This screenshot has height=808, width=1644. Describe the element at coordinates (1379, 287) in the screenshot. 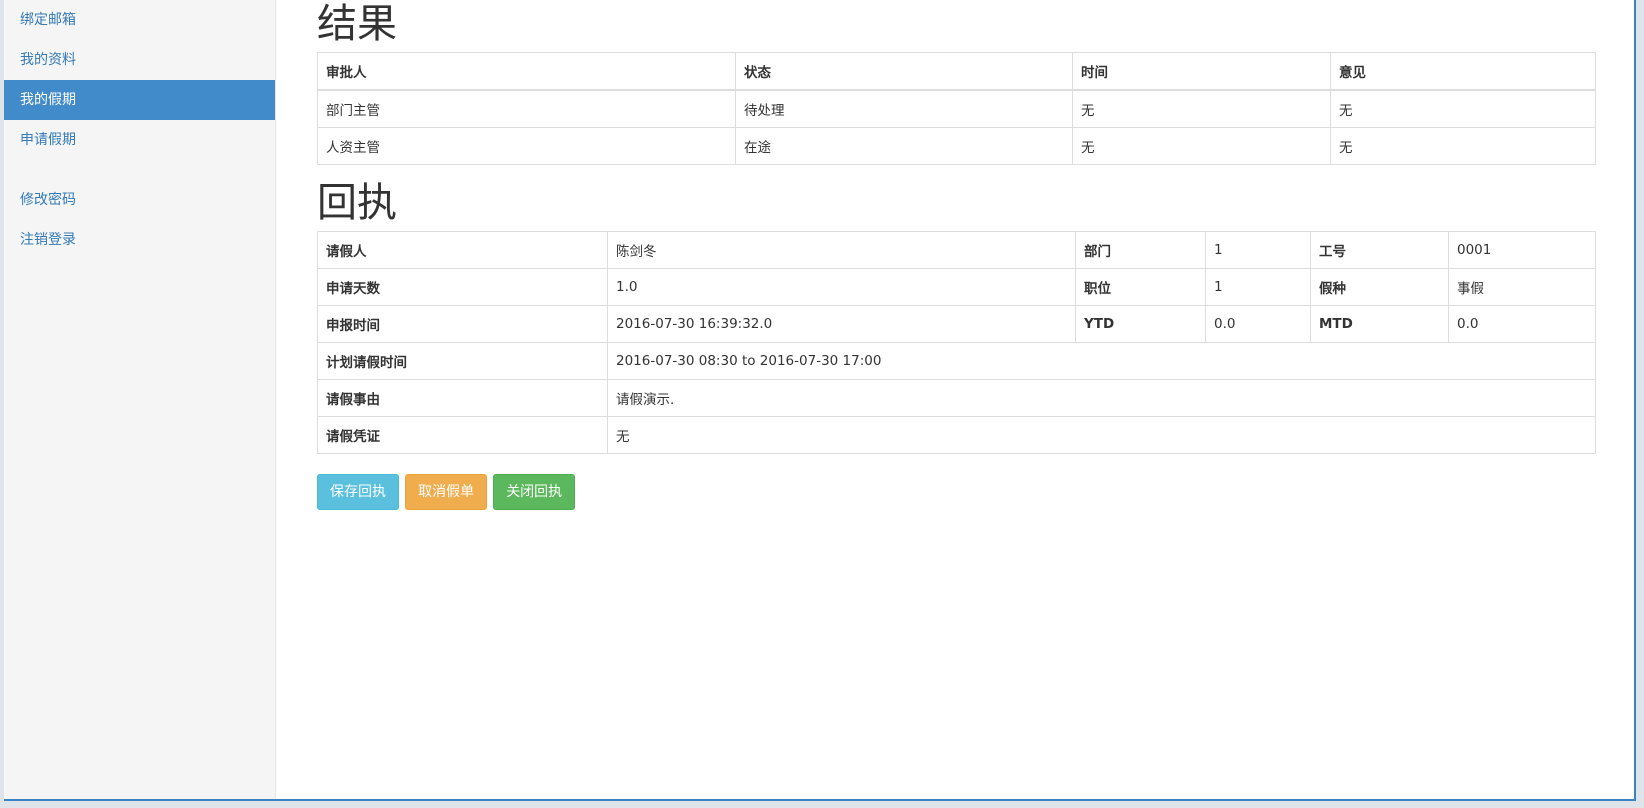

I see `leave-type-label: 假种` at that location.